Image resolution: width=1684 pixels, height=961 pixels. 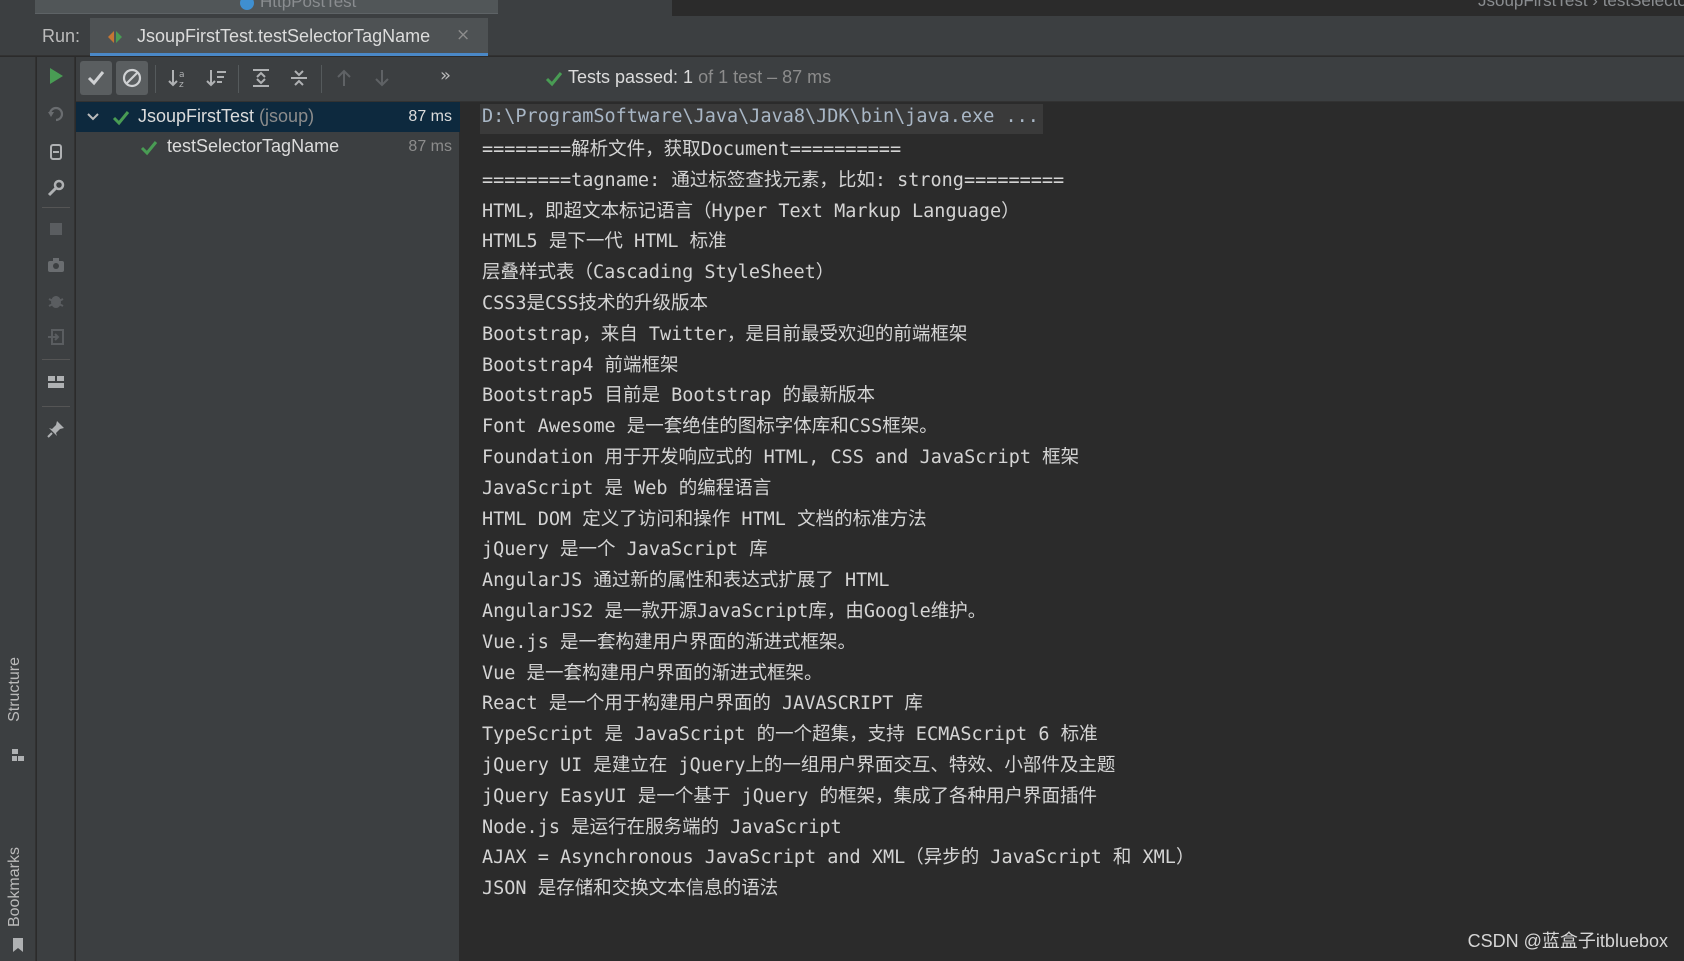 I want to click on debug-icon, so click(x=56, y=301).